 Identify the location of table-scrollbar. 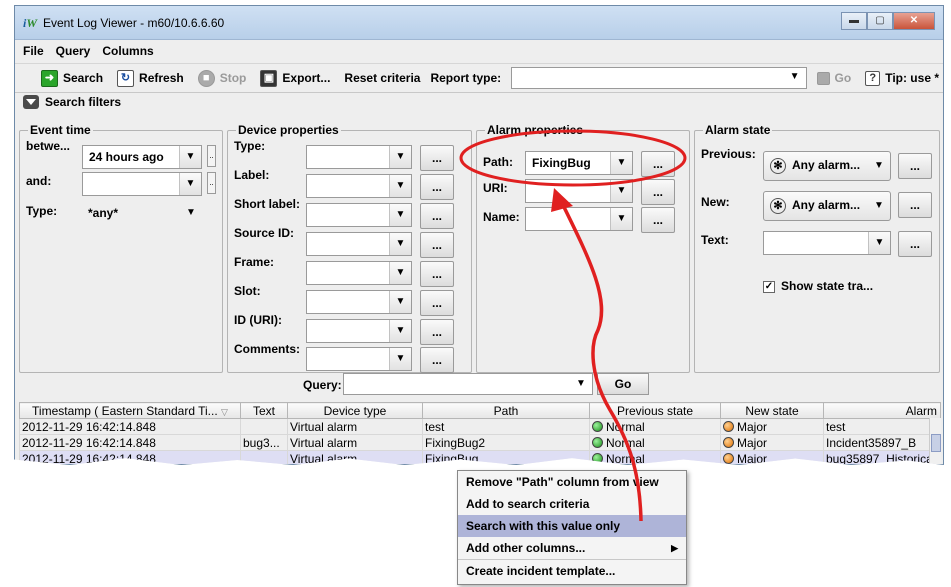
(935, 441).